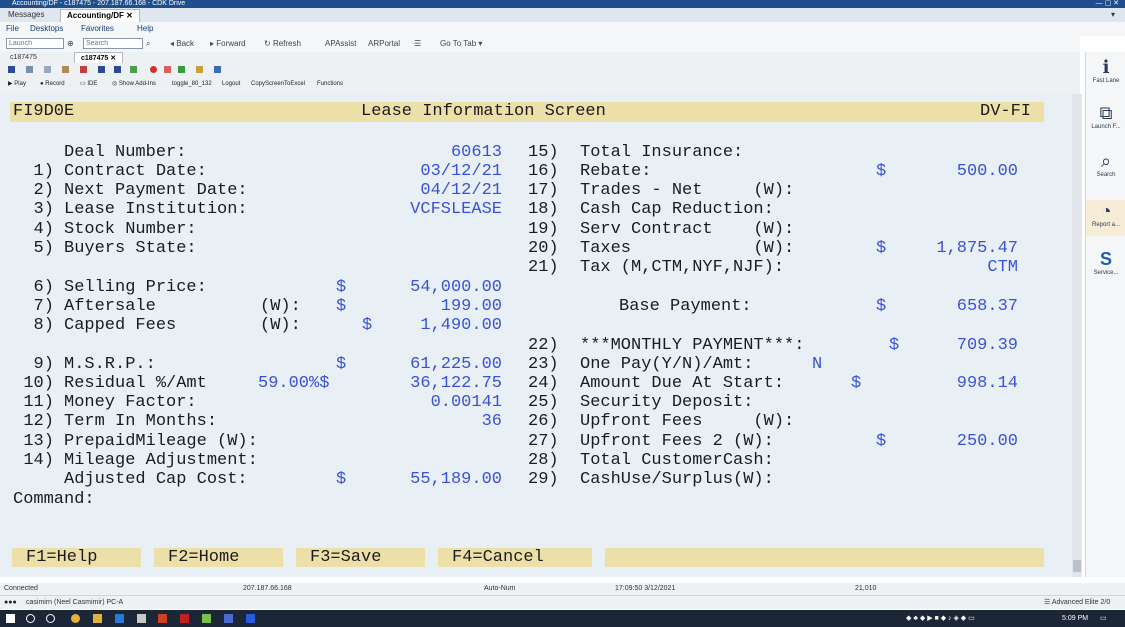 Image resolution: width=1125 pixels, height=627 pixels. What do you see at coordinates (543, 267) in the screenshot?
I see `right-field-number: 21)` at bounding box center [543, 267].